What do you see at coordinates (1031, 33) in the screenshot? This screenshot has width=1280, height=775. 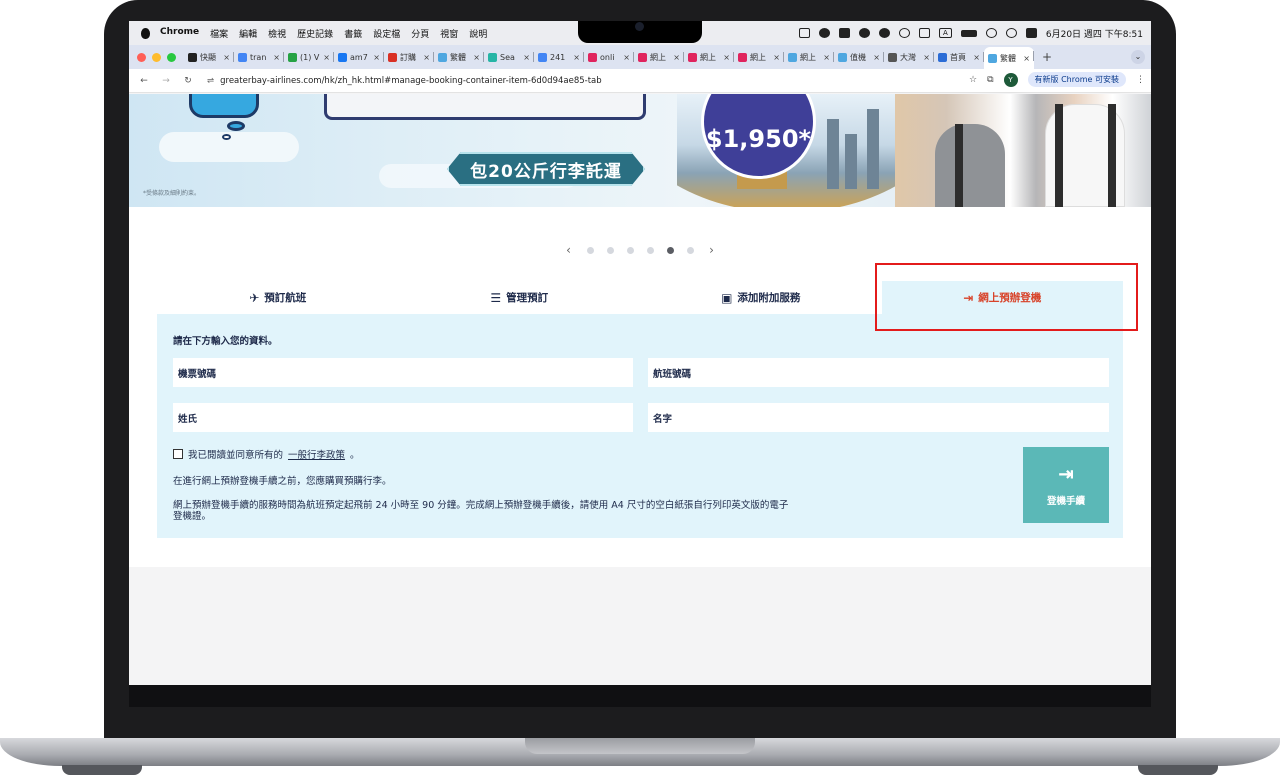 I see `control-center-icon` at bounding box center [1031, 33].